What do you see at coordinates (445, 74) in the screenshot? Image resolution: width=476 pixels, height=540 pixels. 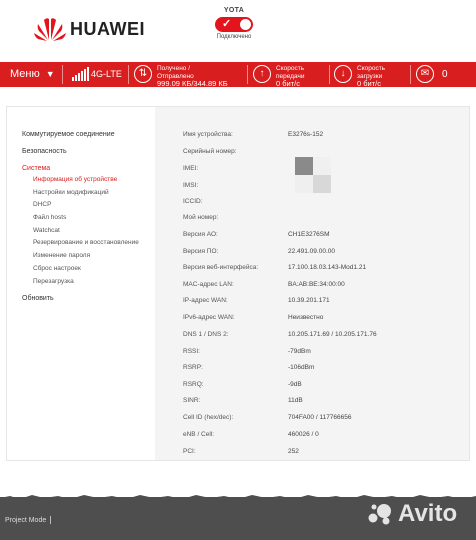 I see `messages-count: 0` at bounding box center [445, 74].